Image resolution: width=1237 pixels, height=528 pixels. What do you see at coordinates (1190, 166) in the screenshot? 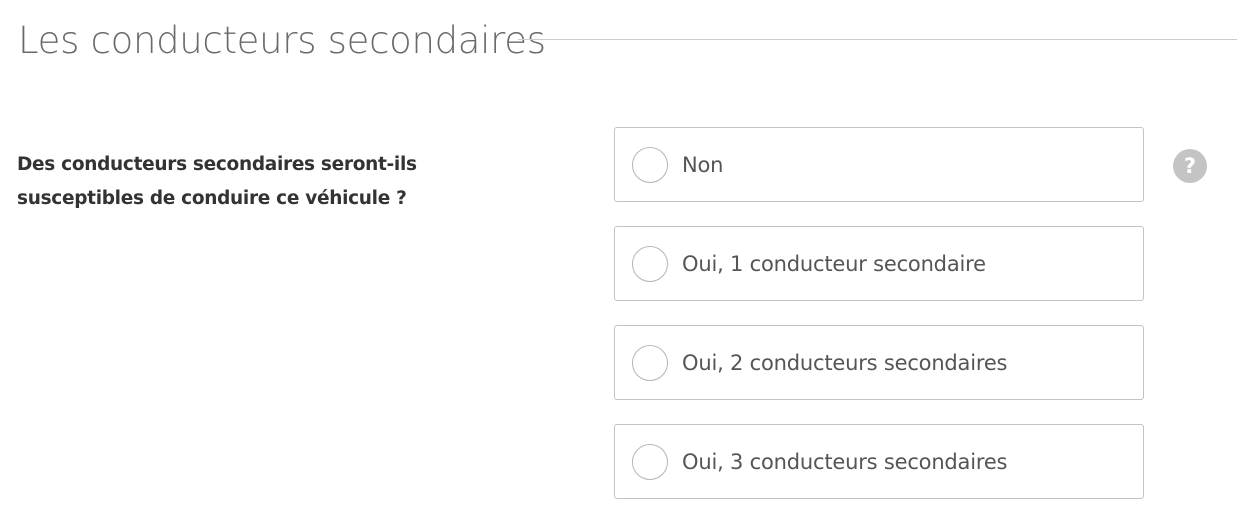
I see `help-icon: ?` at bounding box center [1190, 166].